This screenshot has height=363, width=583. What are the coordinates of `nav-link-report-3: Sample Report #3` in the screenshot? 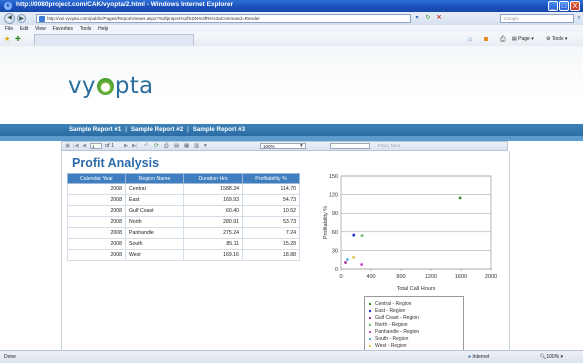 It's located at (219, 129).